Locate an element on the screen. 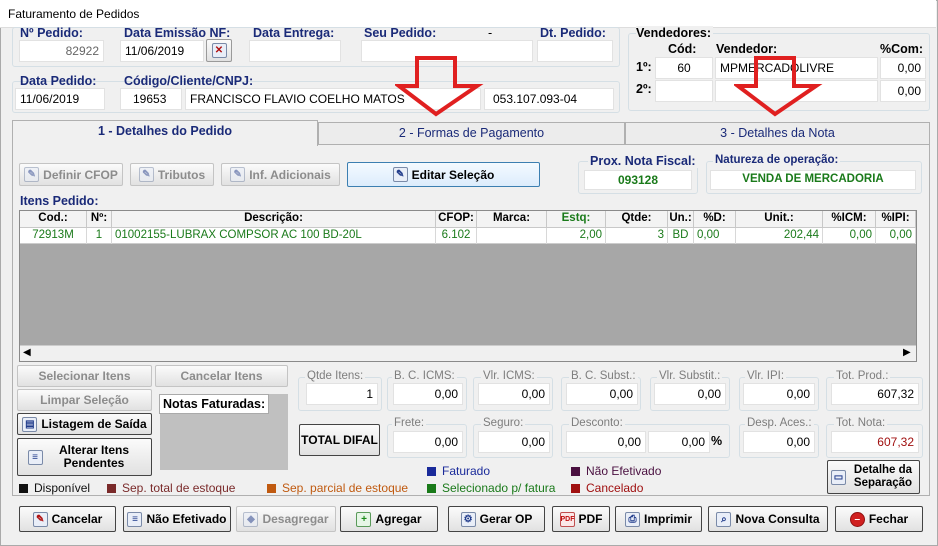 The image size is (938, 546). plus-icon: + is located at coordinates (364, 519).